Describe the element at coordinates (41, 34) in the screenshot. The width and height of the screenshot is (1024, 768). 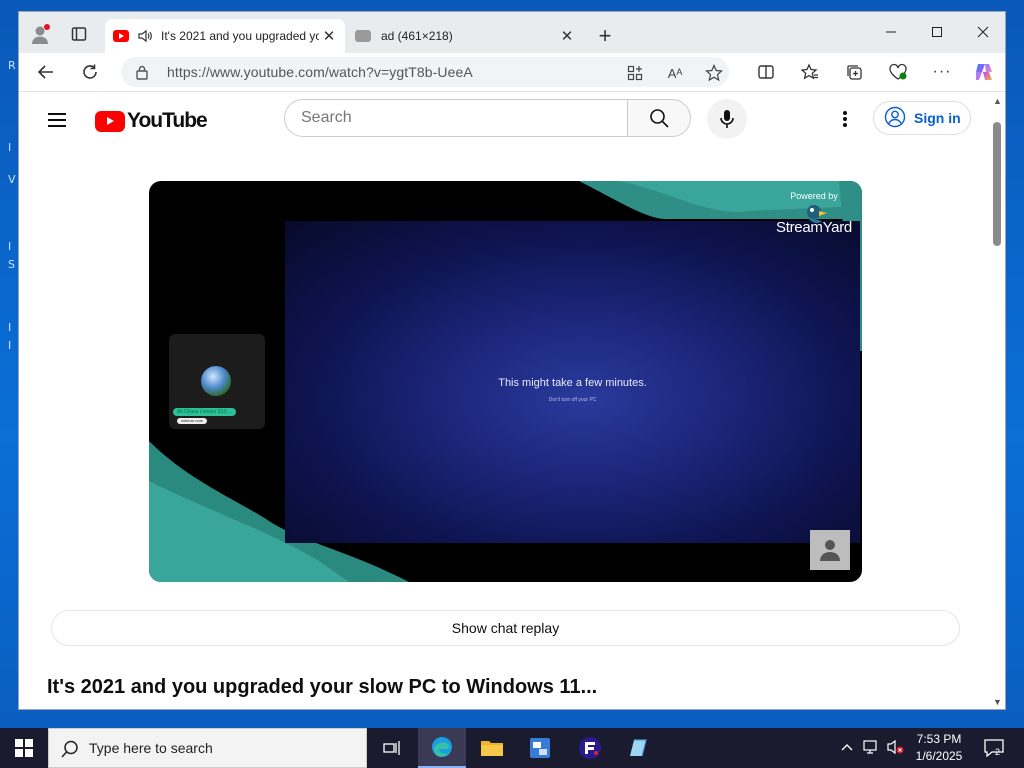
I see `profile-icon` at that location.